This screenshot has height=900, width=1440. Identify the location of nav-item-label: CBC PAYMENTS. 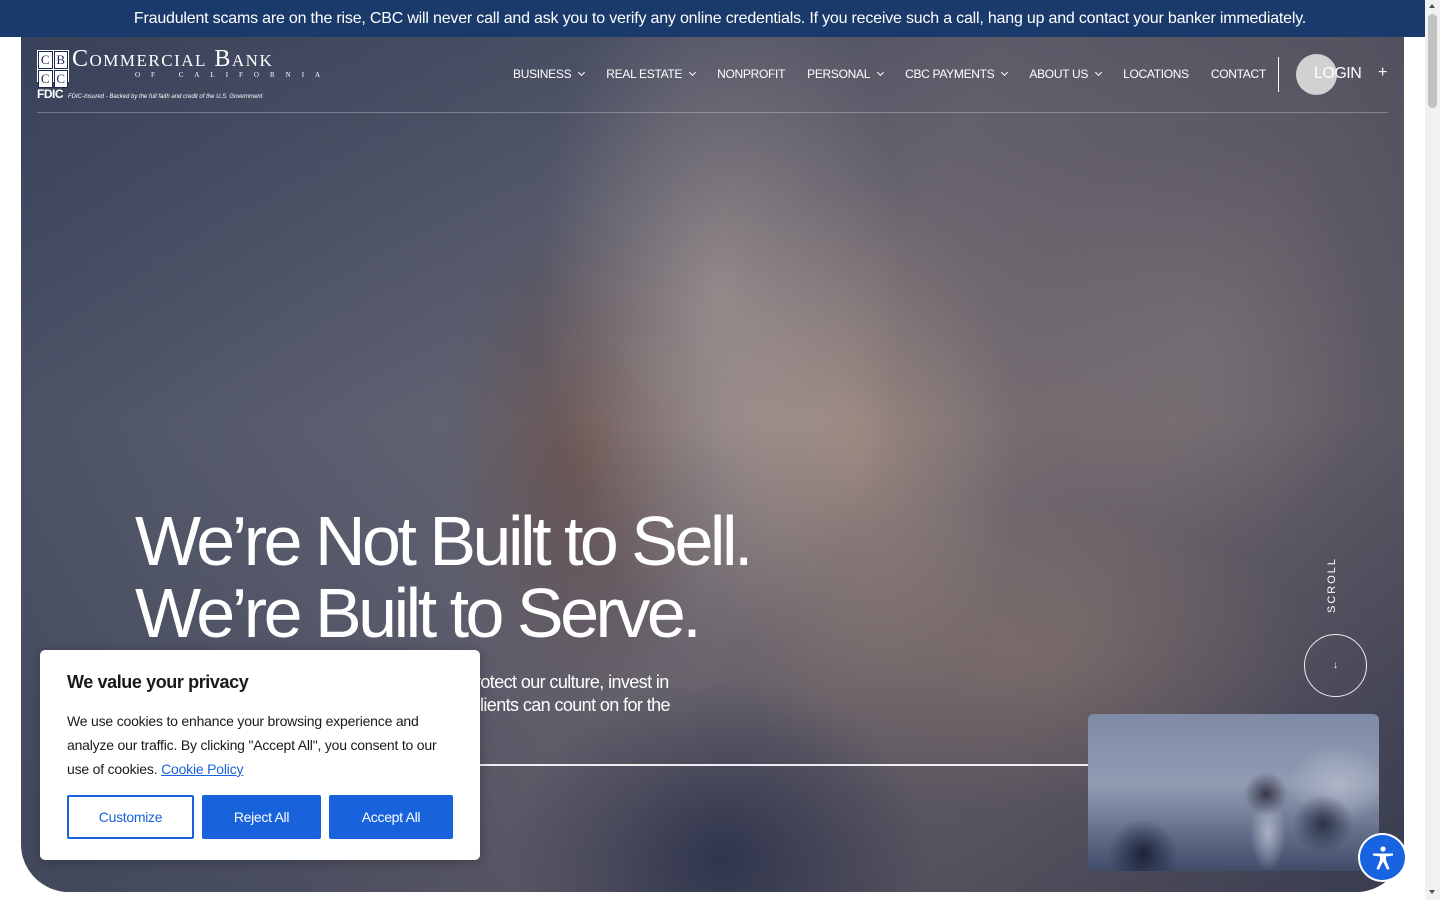
(950, 74).